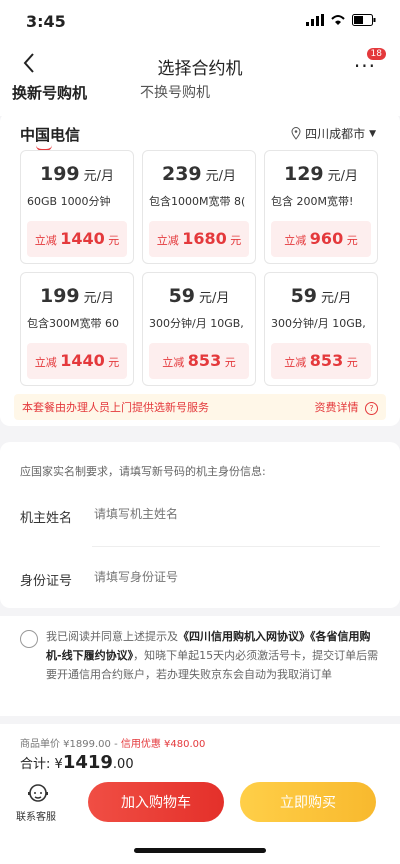 Image resolution: width=400 pixels, height=864 pixels. I want to click on plan-card: 129 元/月 包含 200M宽带! 立减 960 元, so click(321, 207).